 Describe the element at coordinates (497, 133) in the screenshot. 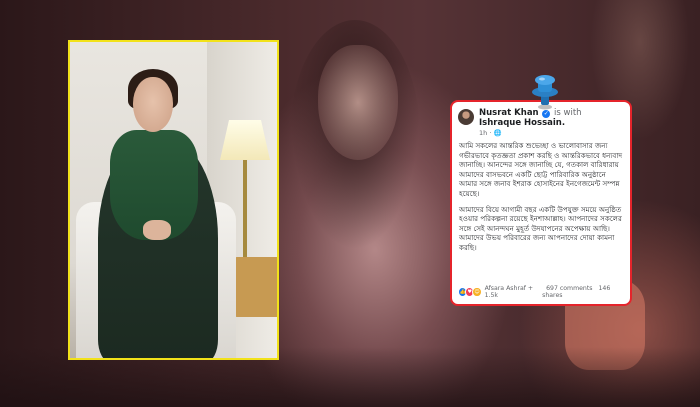

I see `globe-icon: 🌐` at that location.